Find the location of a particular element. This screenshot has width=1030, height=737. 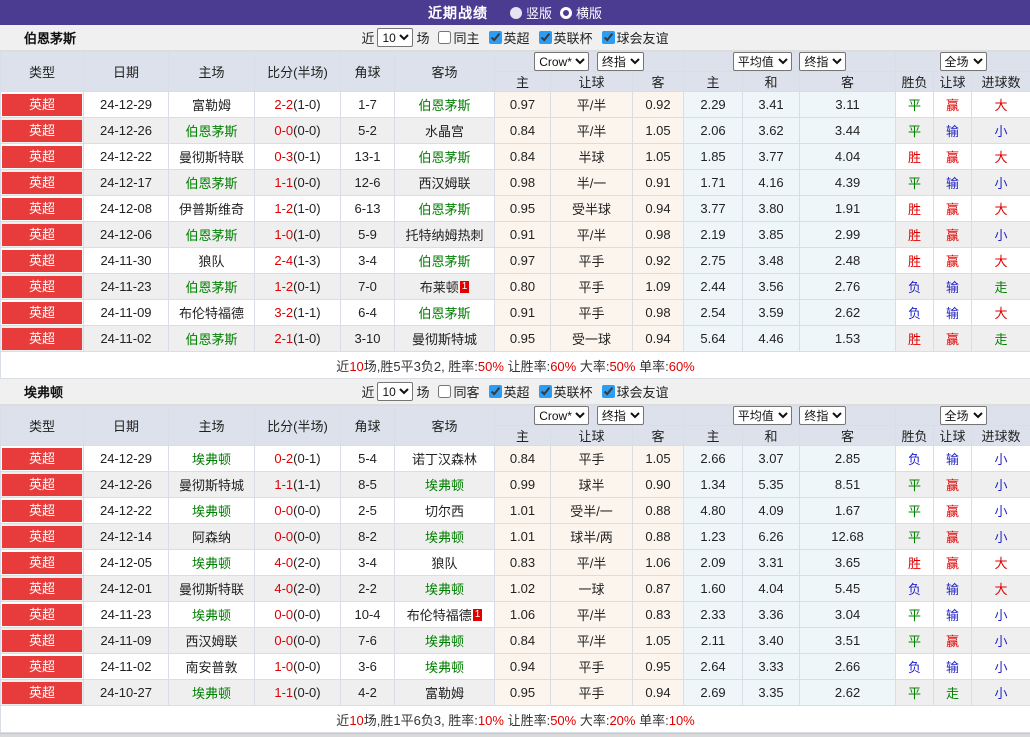

date-cell: 24-12-29 is located at coordinates (126, 459).